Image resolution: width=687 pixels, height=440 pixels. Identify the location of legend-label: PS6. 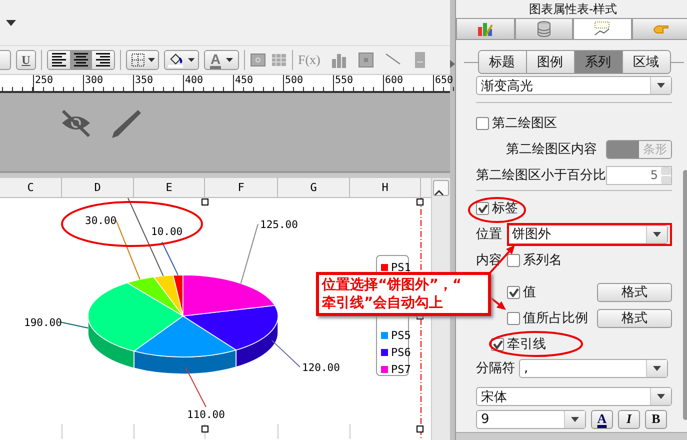
(401, 352).